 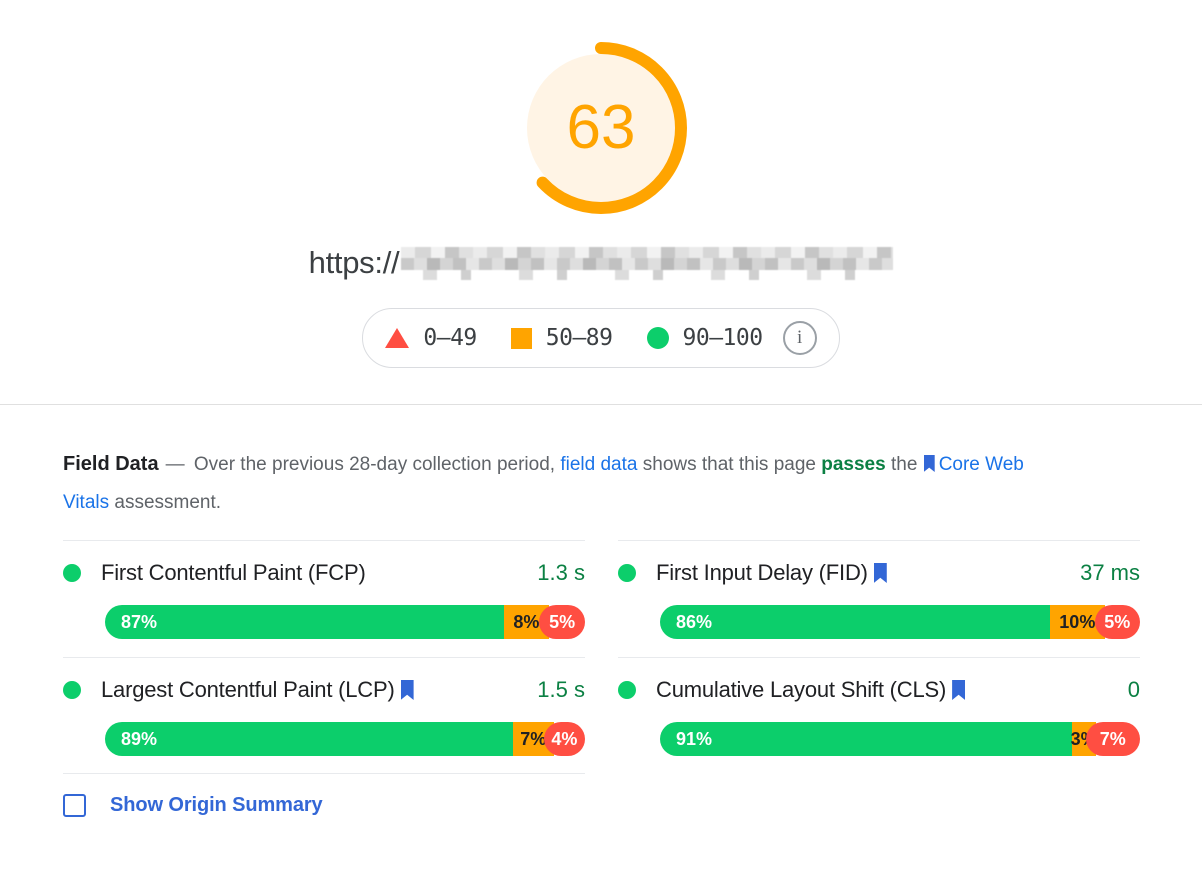 I want to click on info-icon: i, so click(x=799, y=338).